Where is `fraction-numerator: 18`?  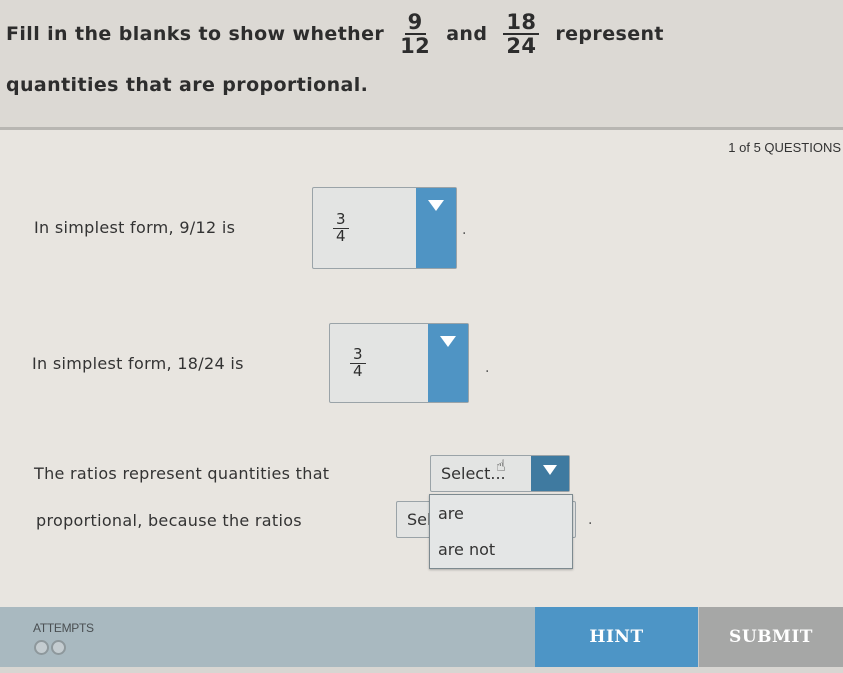 fraction-numerator: 18 is located at coordinates (521, 23).